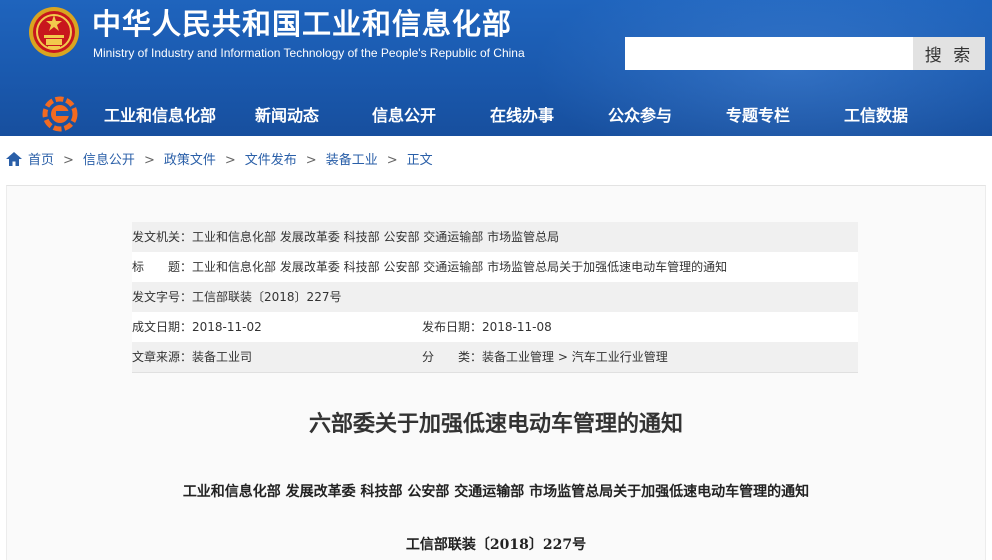 The height and width of the screenshot is (560, 992). Describe the element at coordinates (162, 357) in the screenshot. I see `meta-label: 文章来源：` at that location.